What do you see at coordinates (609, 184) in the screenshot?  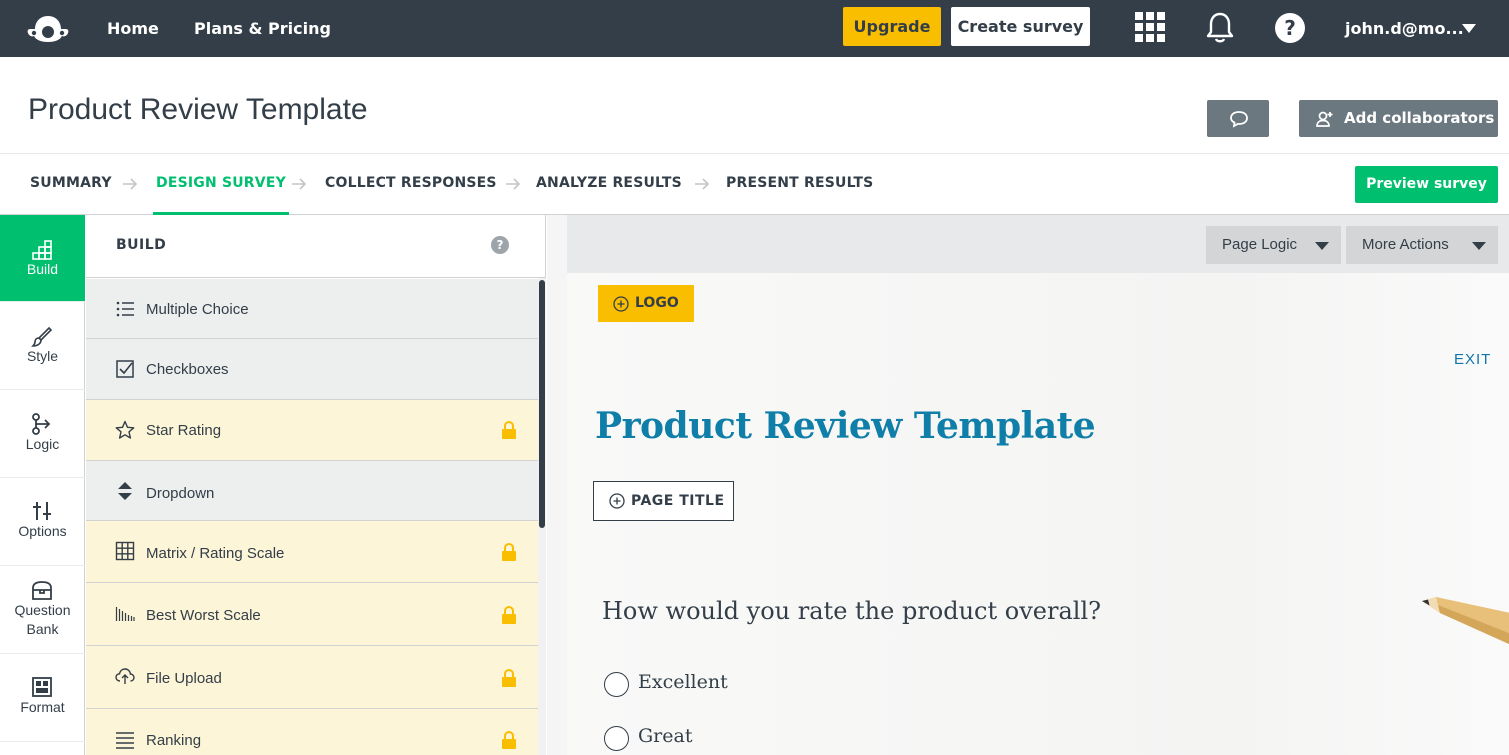 I see `step-analyze-results: ANALYZE RESULTS` at bounding box center [609, 184].